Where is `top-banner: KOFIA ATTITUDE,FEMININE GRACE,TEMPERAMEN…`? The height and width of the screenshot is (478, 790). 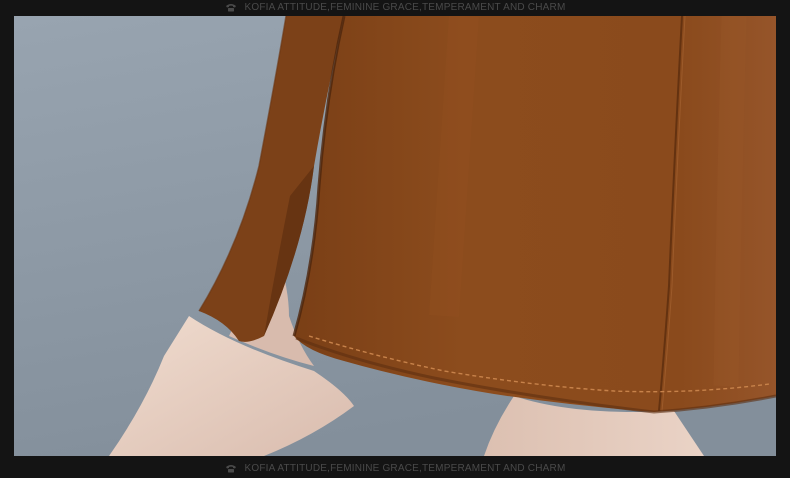
top-banner: KOFIA ATTITUDE,FEMININE GRACE,TEMPERAMEN… is located at coordinates (395, 7).